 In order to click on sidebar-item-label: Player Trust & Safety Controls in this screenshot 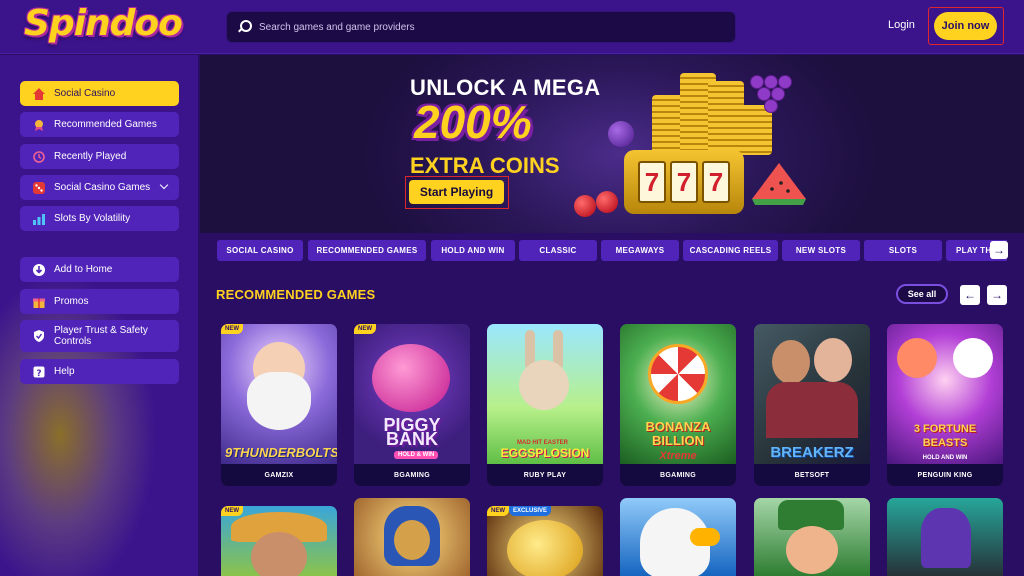, I will do `click(101, 336)`.